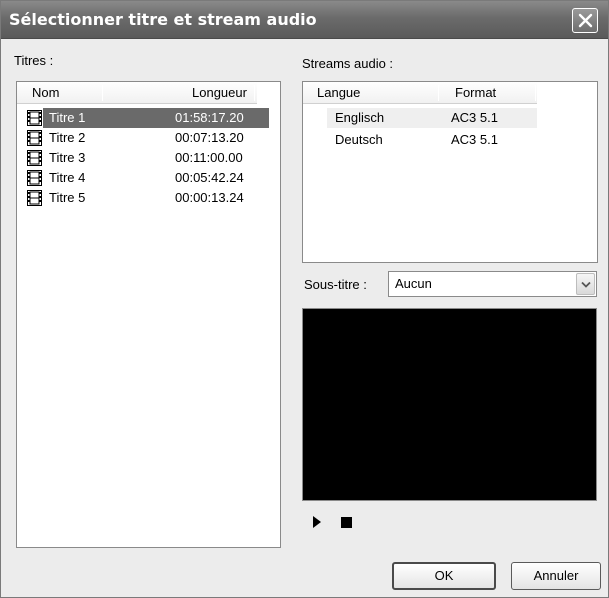  Describe the element at coordinates (338, 93) in the screenshot. I see `column-header-language: Langue` at that location.